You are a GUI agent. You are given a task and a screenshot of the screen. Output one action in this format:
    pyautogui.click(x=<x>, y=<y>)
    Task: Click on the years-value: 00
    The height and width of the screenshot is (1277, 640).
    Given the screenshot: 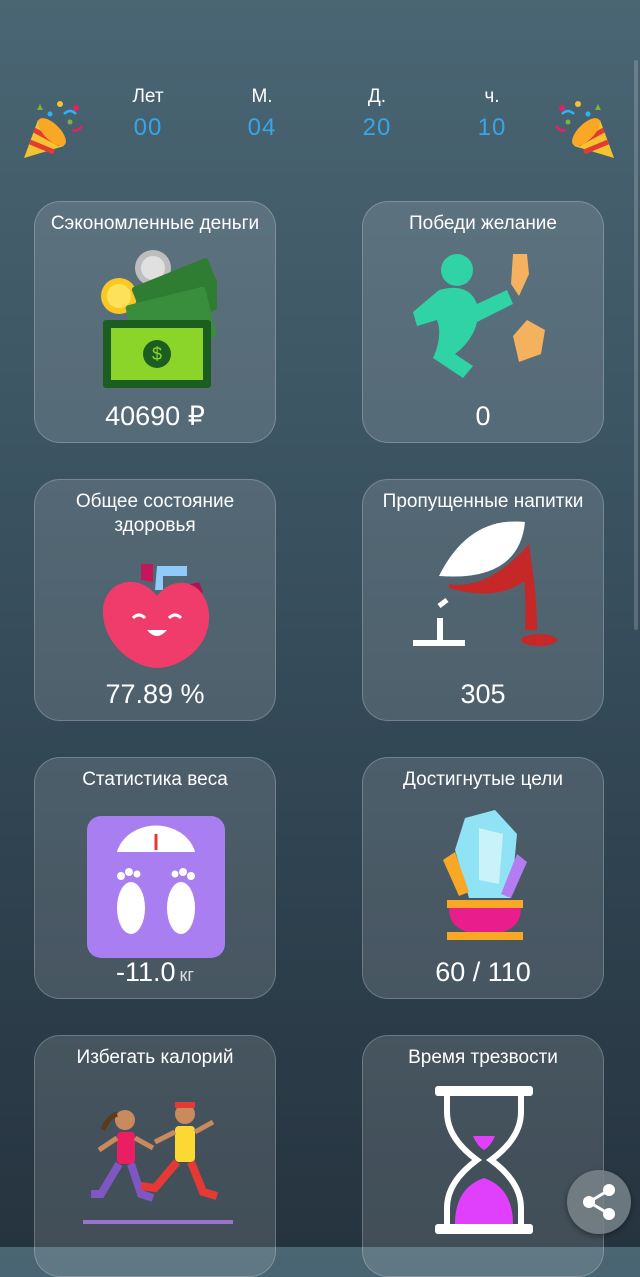 What is the action you would take?
    pyautogui.click(x=148, y=127)
    